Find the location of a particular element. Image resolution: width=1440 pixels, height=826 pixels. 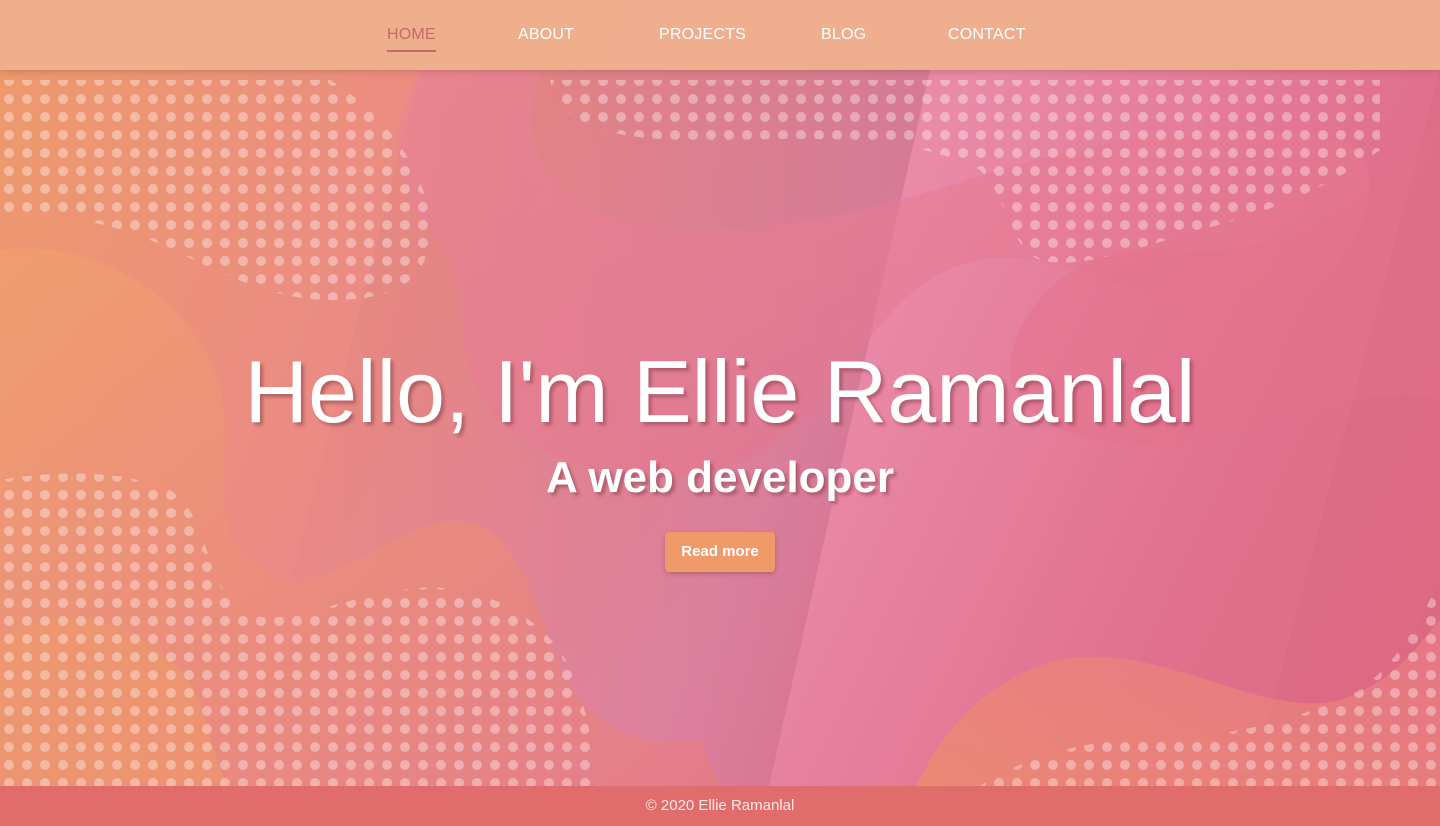

nav-list: HOME ABOUT PROJECTS BLOG CONTACT is located at coordinates (720, 35).